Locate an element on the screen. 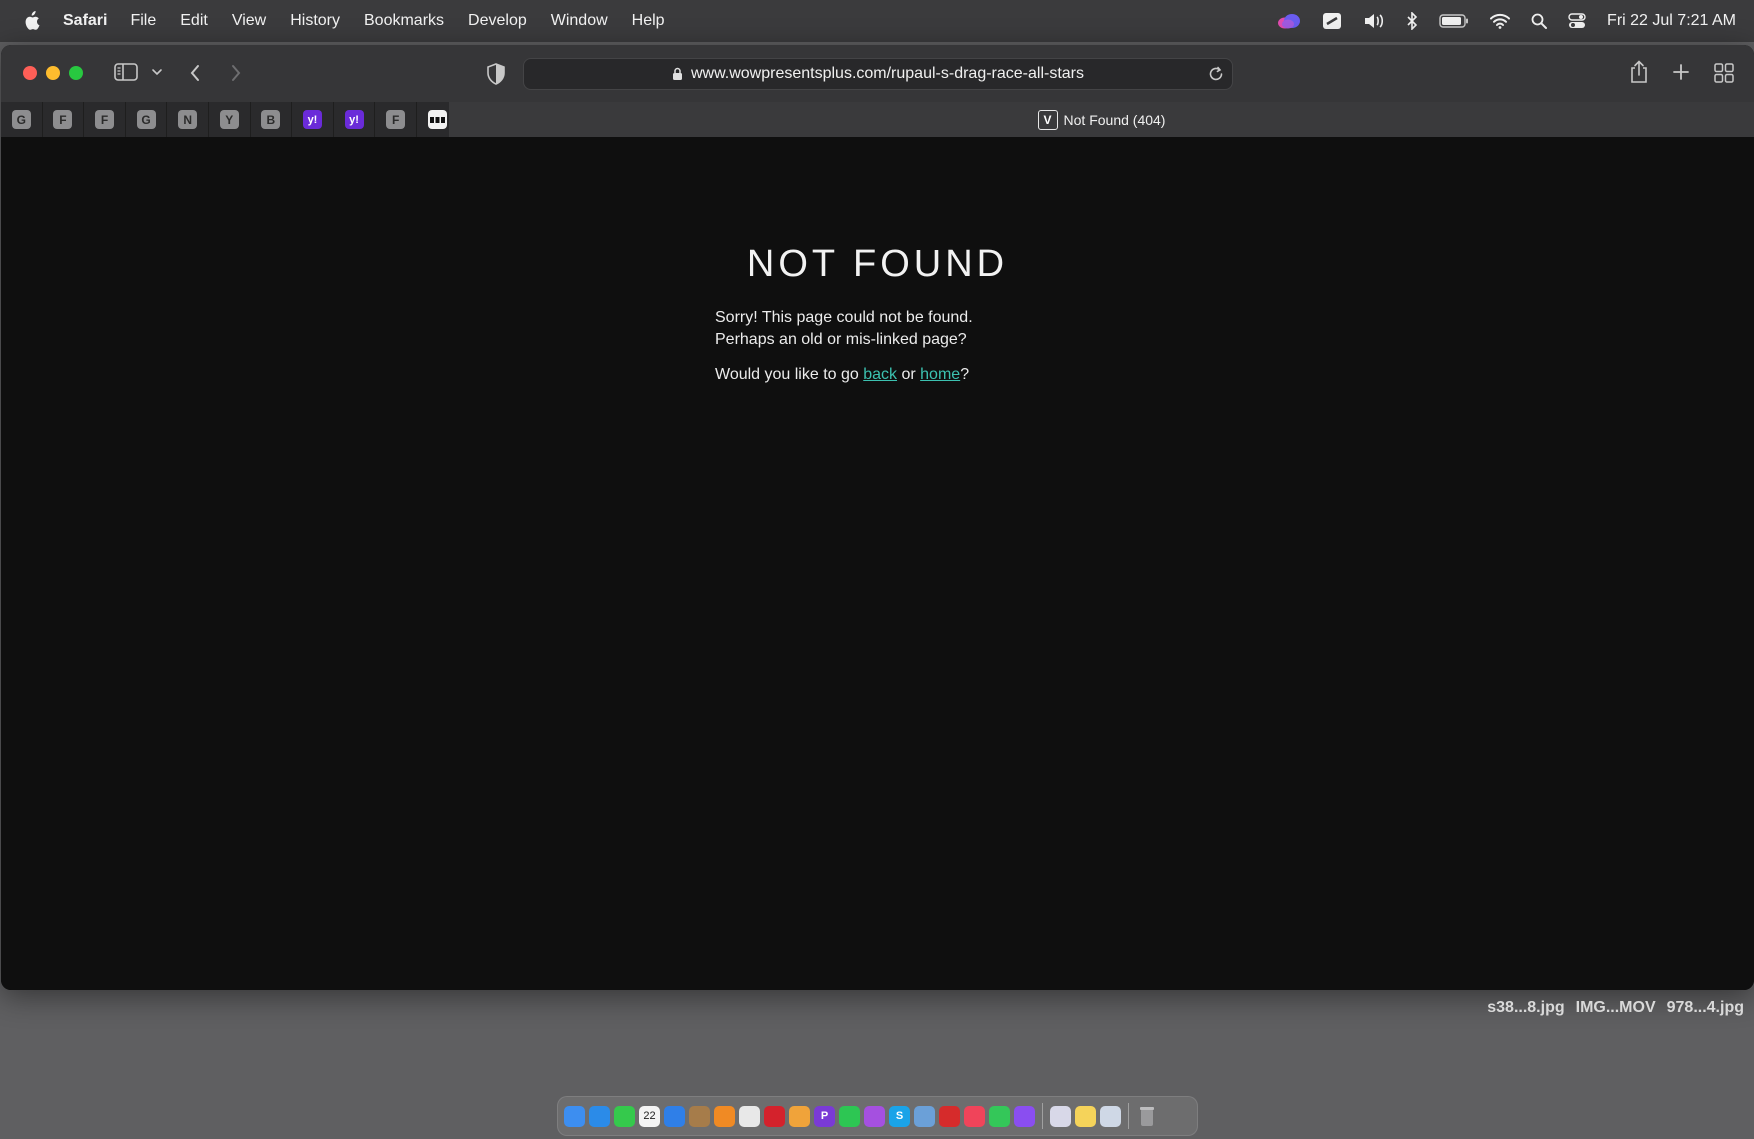  sidebar-toggle-icon is located at coordinates (126, 72).